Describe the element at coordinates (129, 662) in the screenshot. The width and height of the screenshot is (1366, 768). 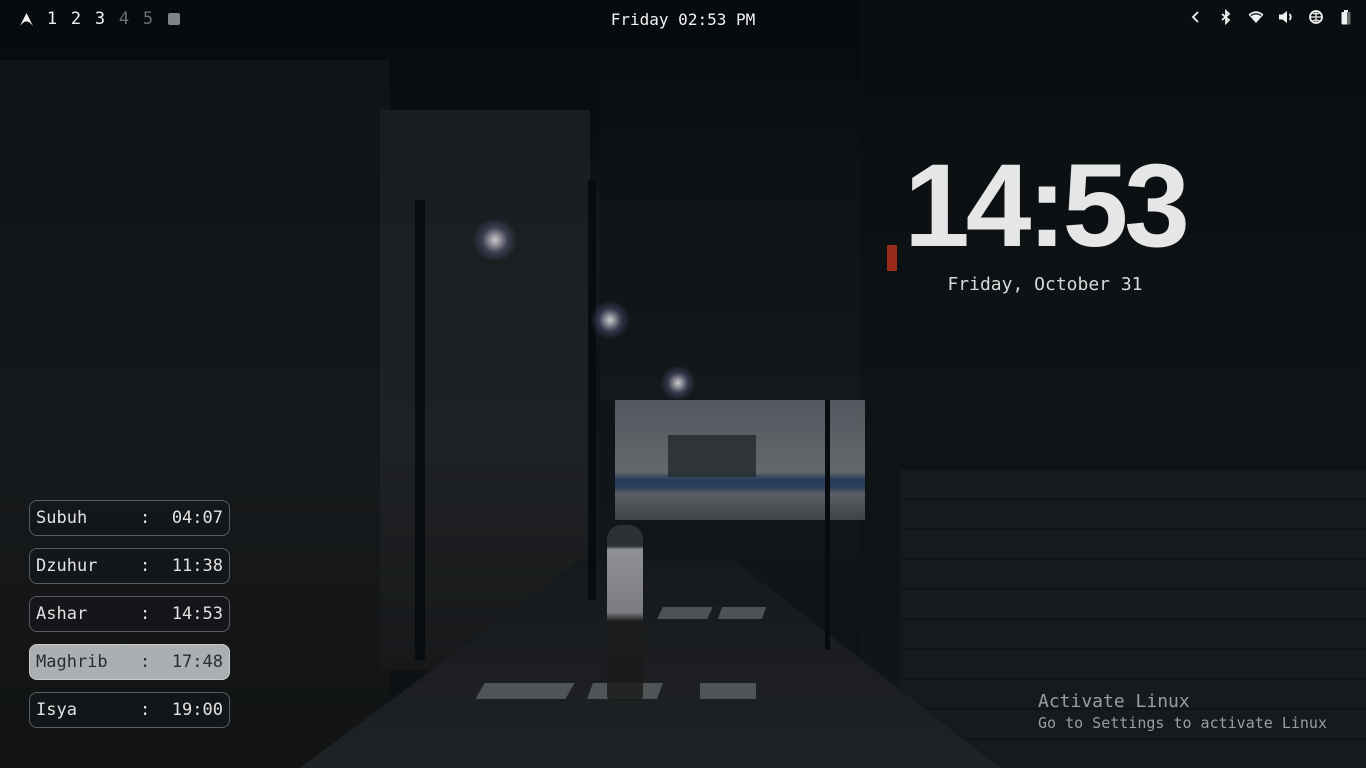
I see `prayer-row-maghrib: Maghrib : 17:48` at that location.